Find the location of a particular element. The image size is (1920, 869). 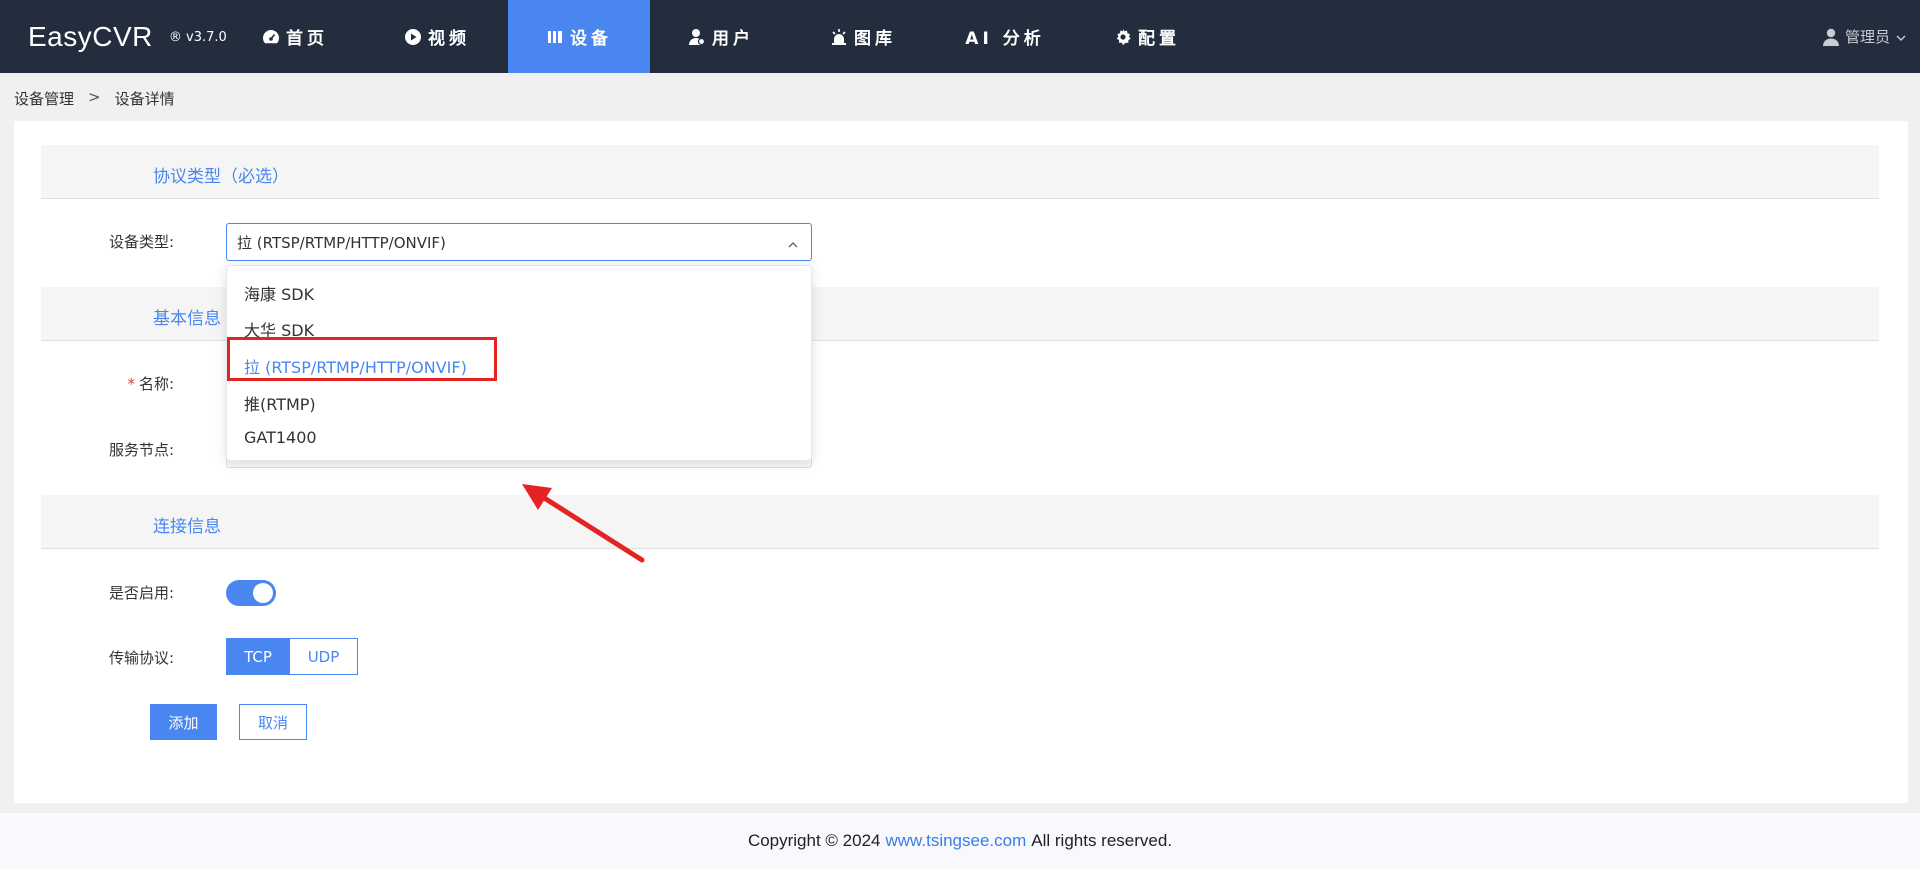

app-name: EasyCVR is located at coordinates (90, 36).